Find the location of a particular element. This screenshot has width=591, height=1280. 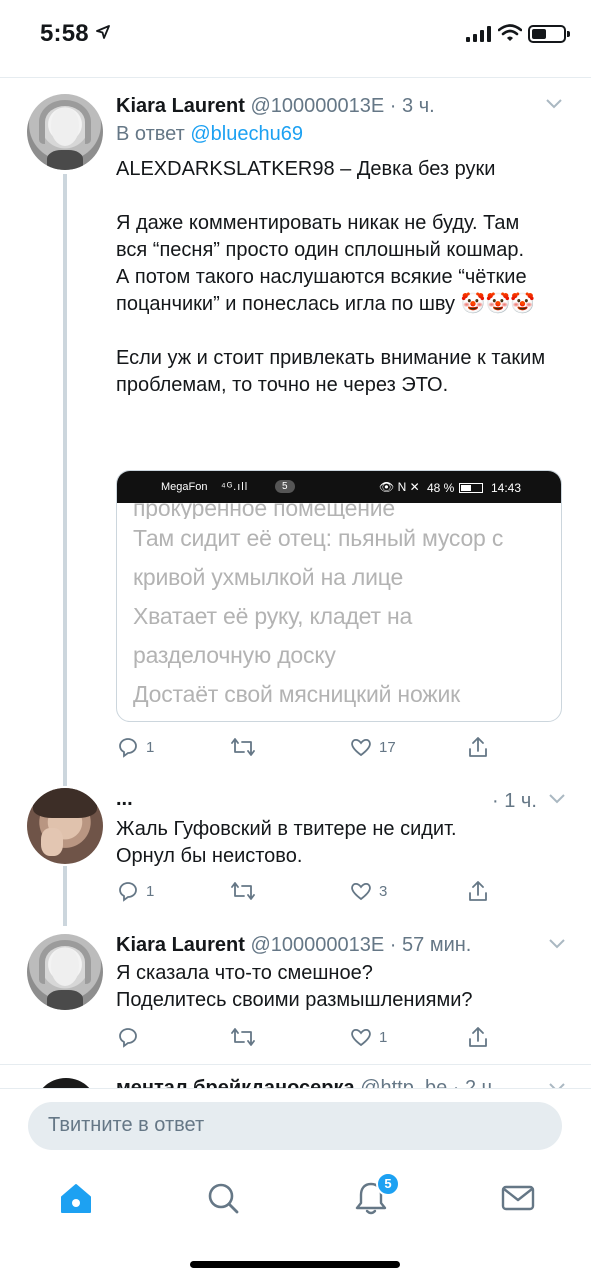

status-bar: 5:58 is located at coordinates (295, 32).